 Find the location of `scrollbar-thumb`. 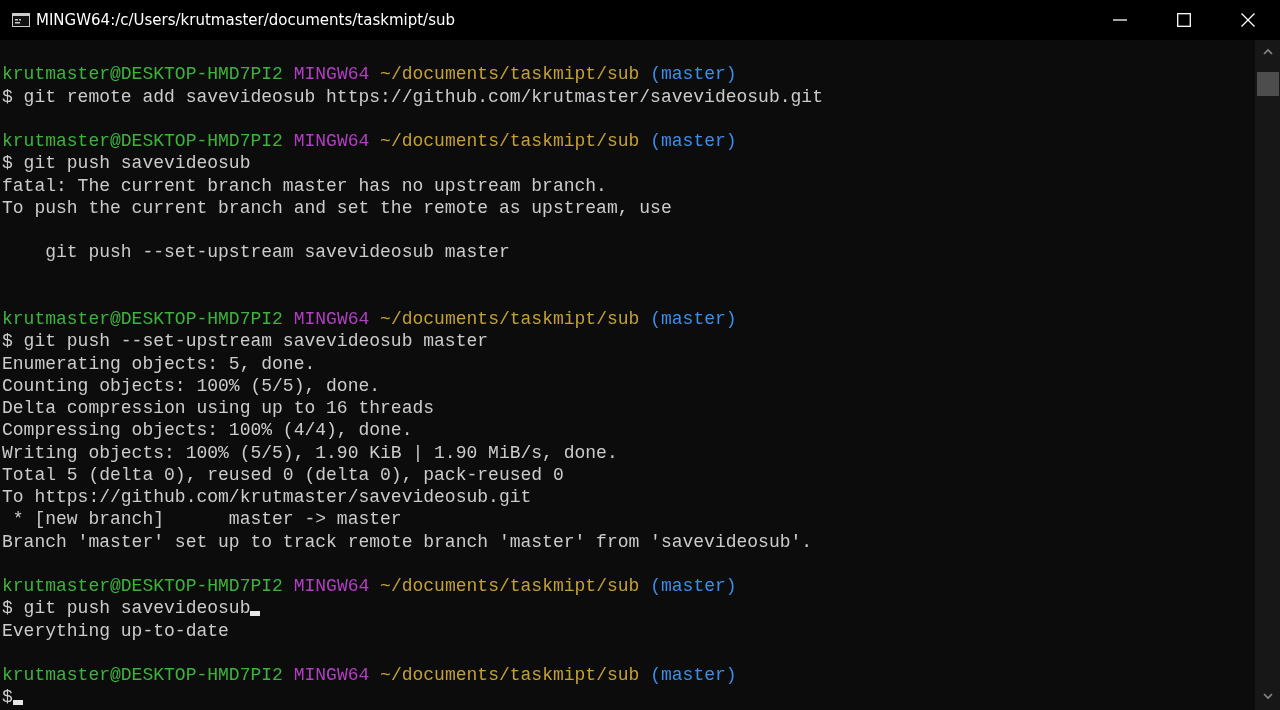

scrollbar-thumb is located at coordinates (1267, 84).